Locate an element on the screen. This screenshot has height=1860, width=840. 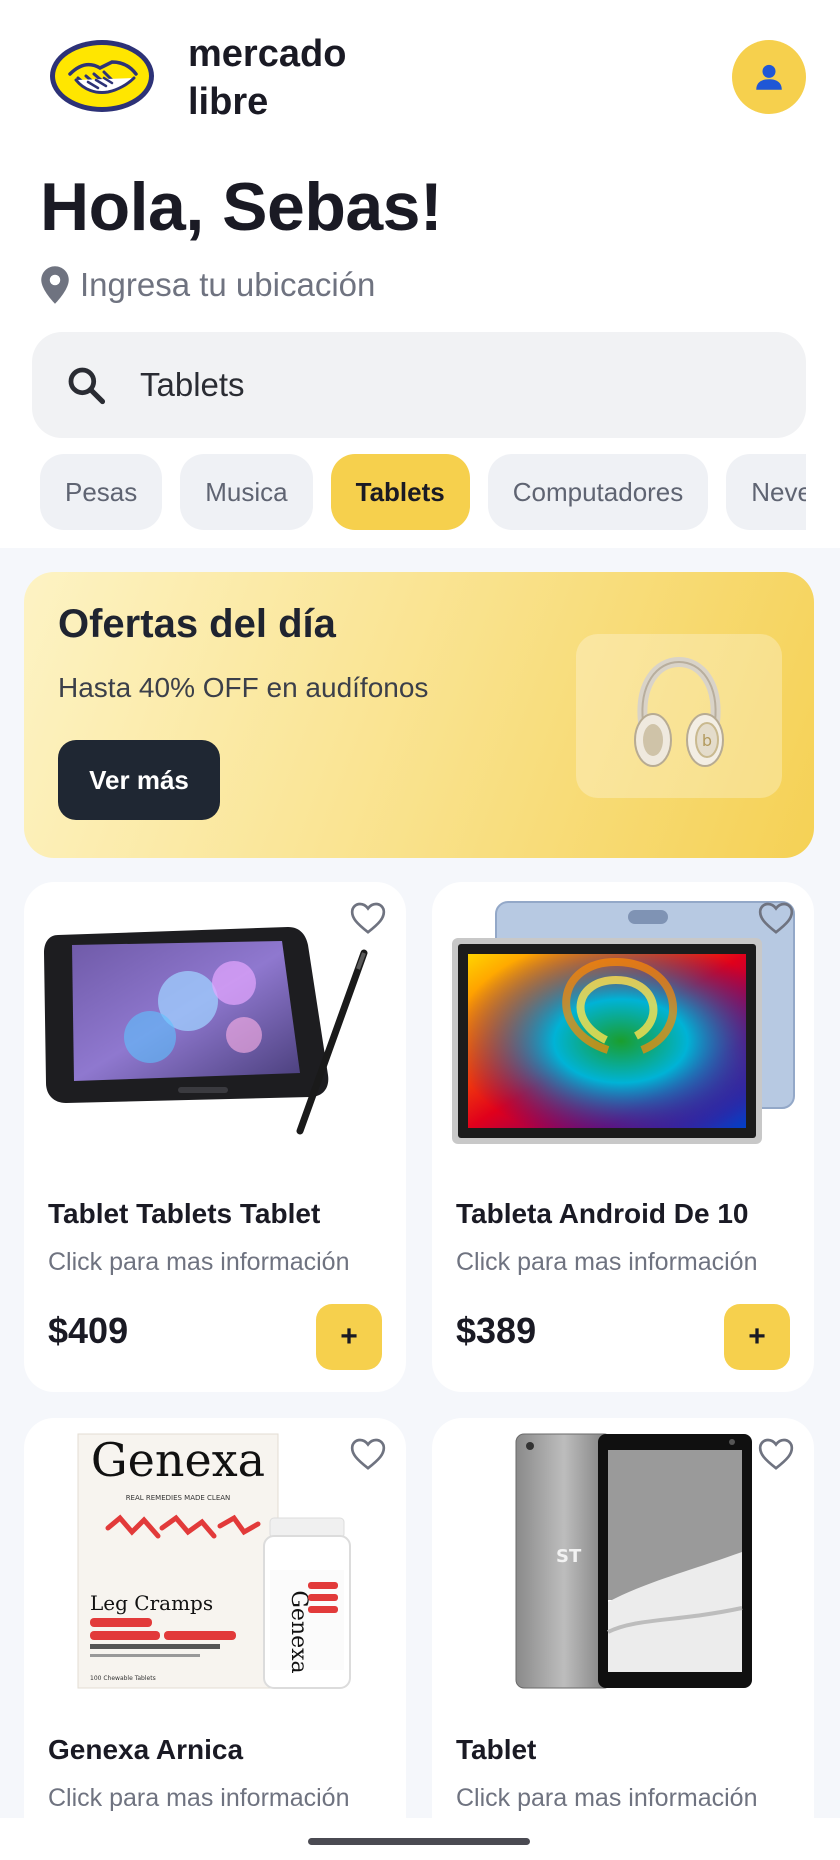
see-more-button: Ver más is located at coordinates (139, 780).